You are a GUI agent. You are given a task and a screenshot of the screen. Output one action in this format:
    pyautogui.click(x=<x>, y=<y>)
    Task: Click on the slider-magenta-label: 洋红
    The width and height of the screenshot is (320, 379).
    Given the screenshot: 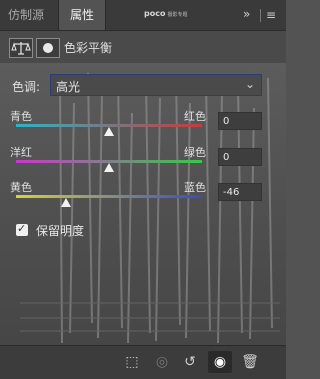 What is the action you would take?
    pyautogui.click(x=21, y=152)
    